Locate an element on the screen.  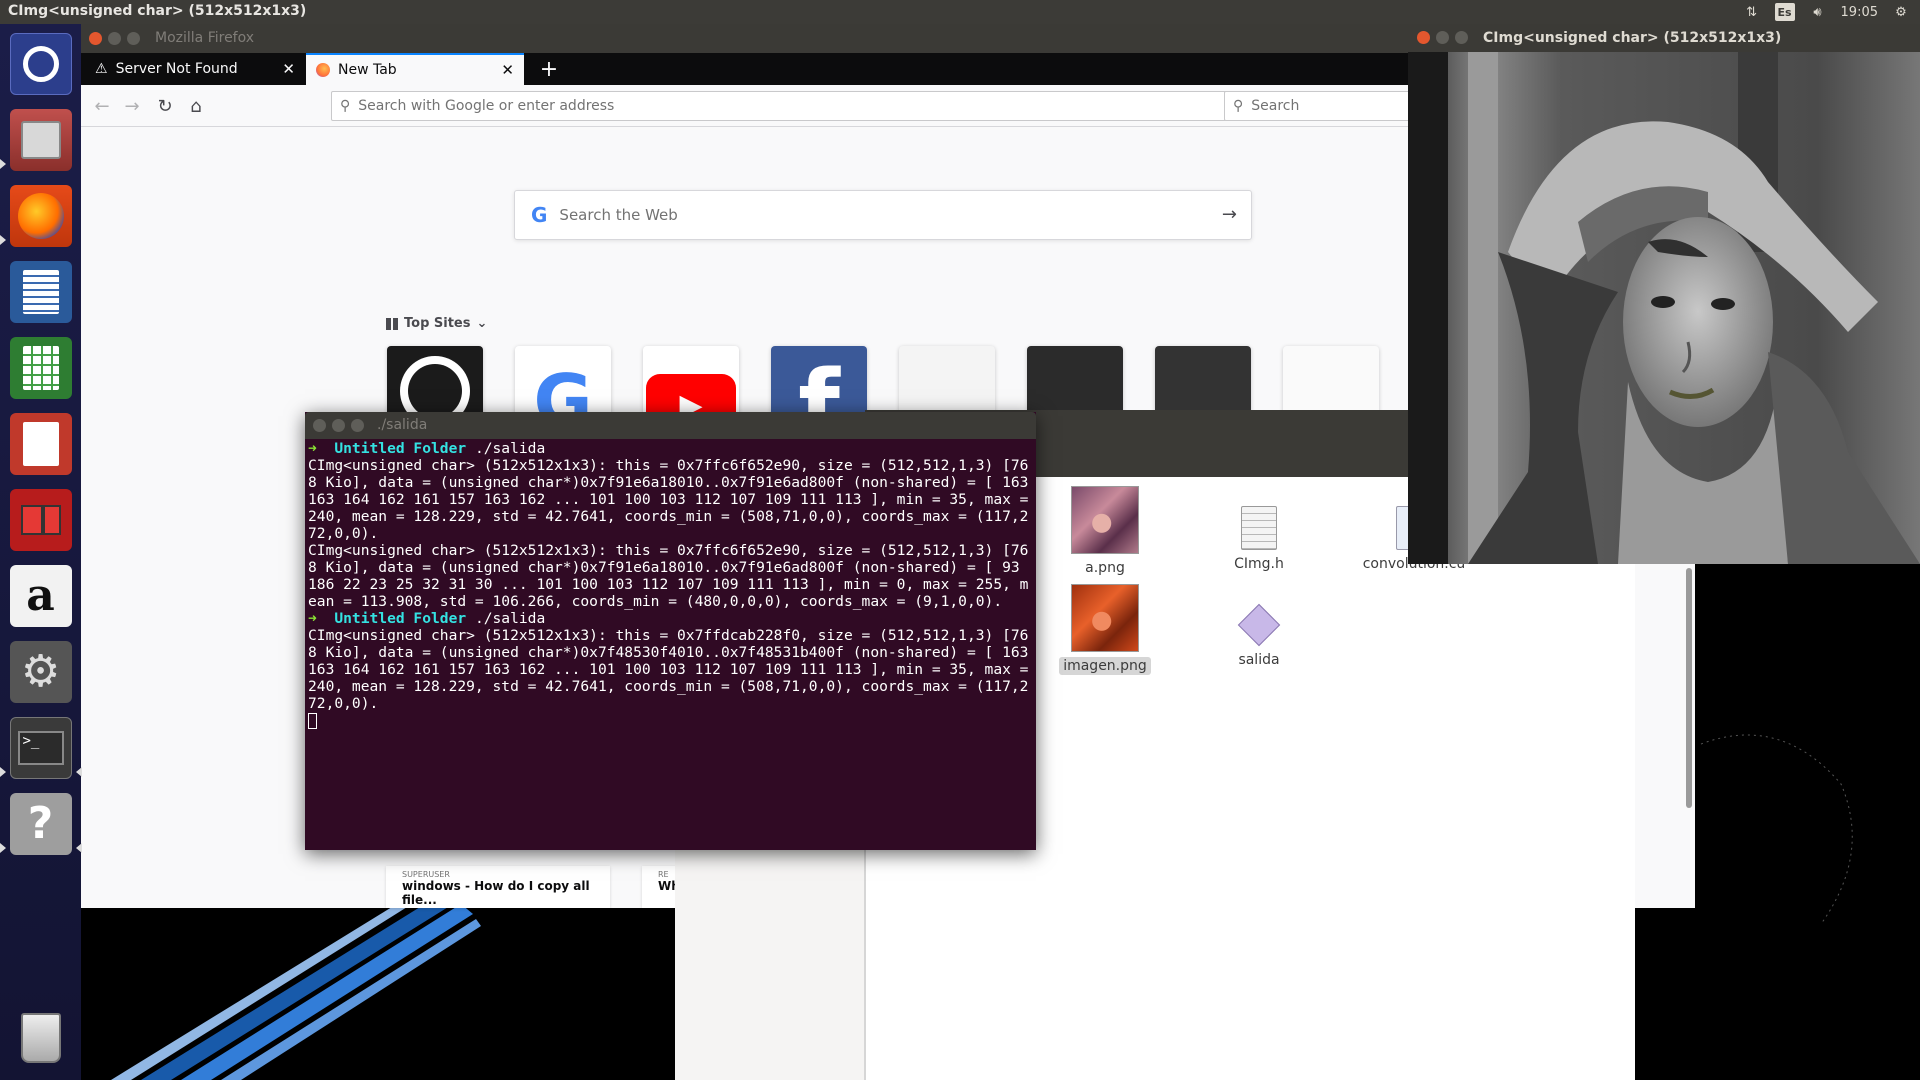
window-title: Mozilla Firefox is located at coordinates (205, 38).